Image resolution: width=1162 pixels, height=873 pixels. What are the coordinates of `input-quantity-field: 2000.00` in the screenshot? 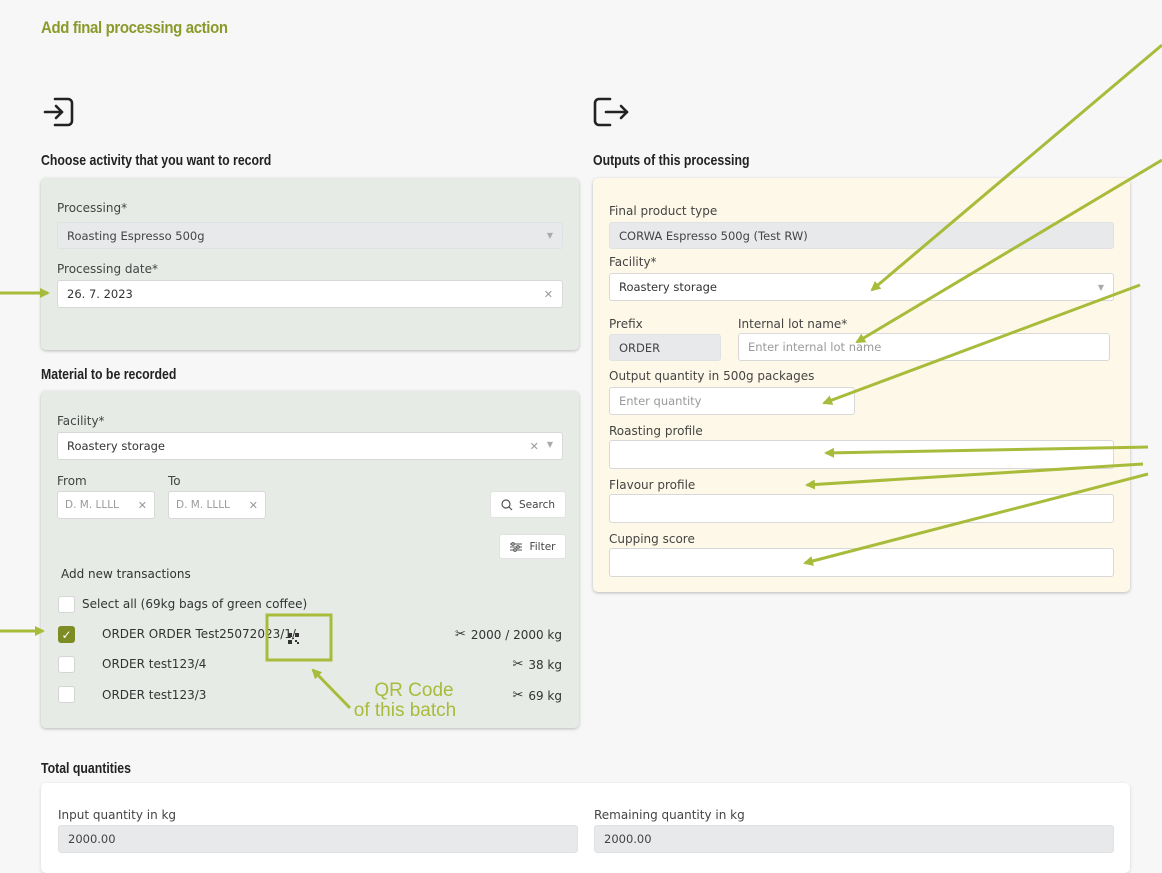 It's located at (318, 839).